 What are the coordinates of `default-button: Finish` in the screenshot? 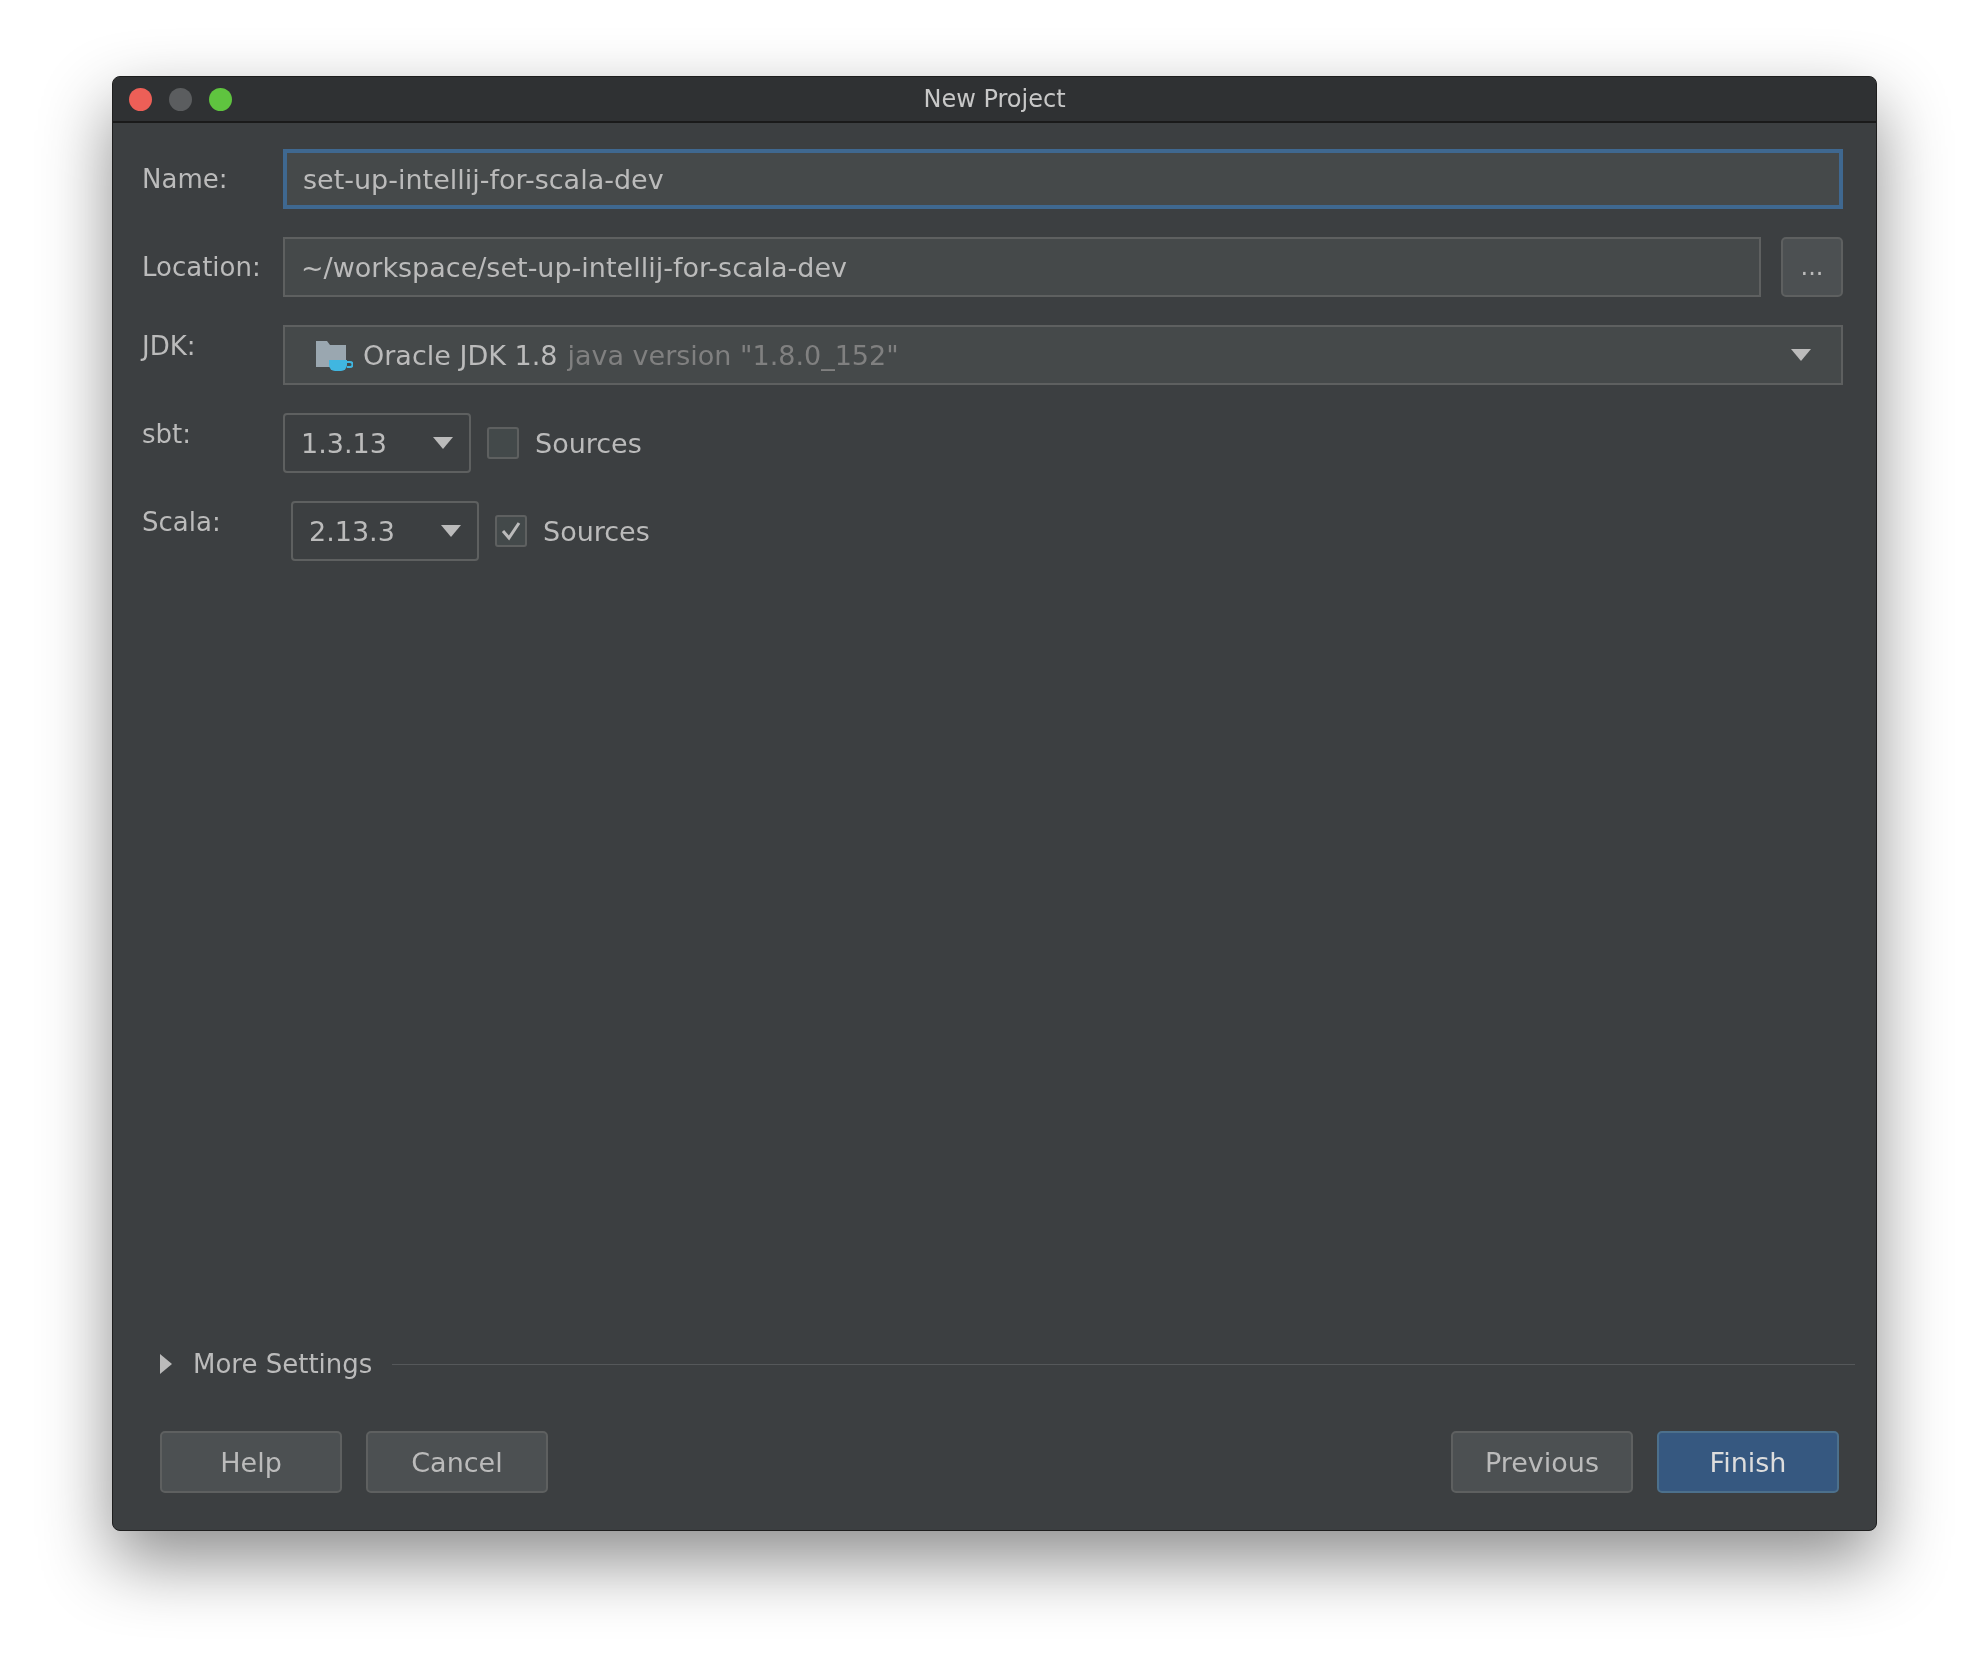 It's located at (1748, 1462).